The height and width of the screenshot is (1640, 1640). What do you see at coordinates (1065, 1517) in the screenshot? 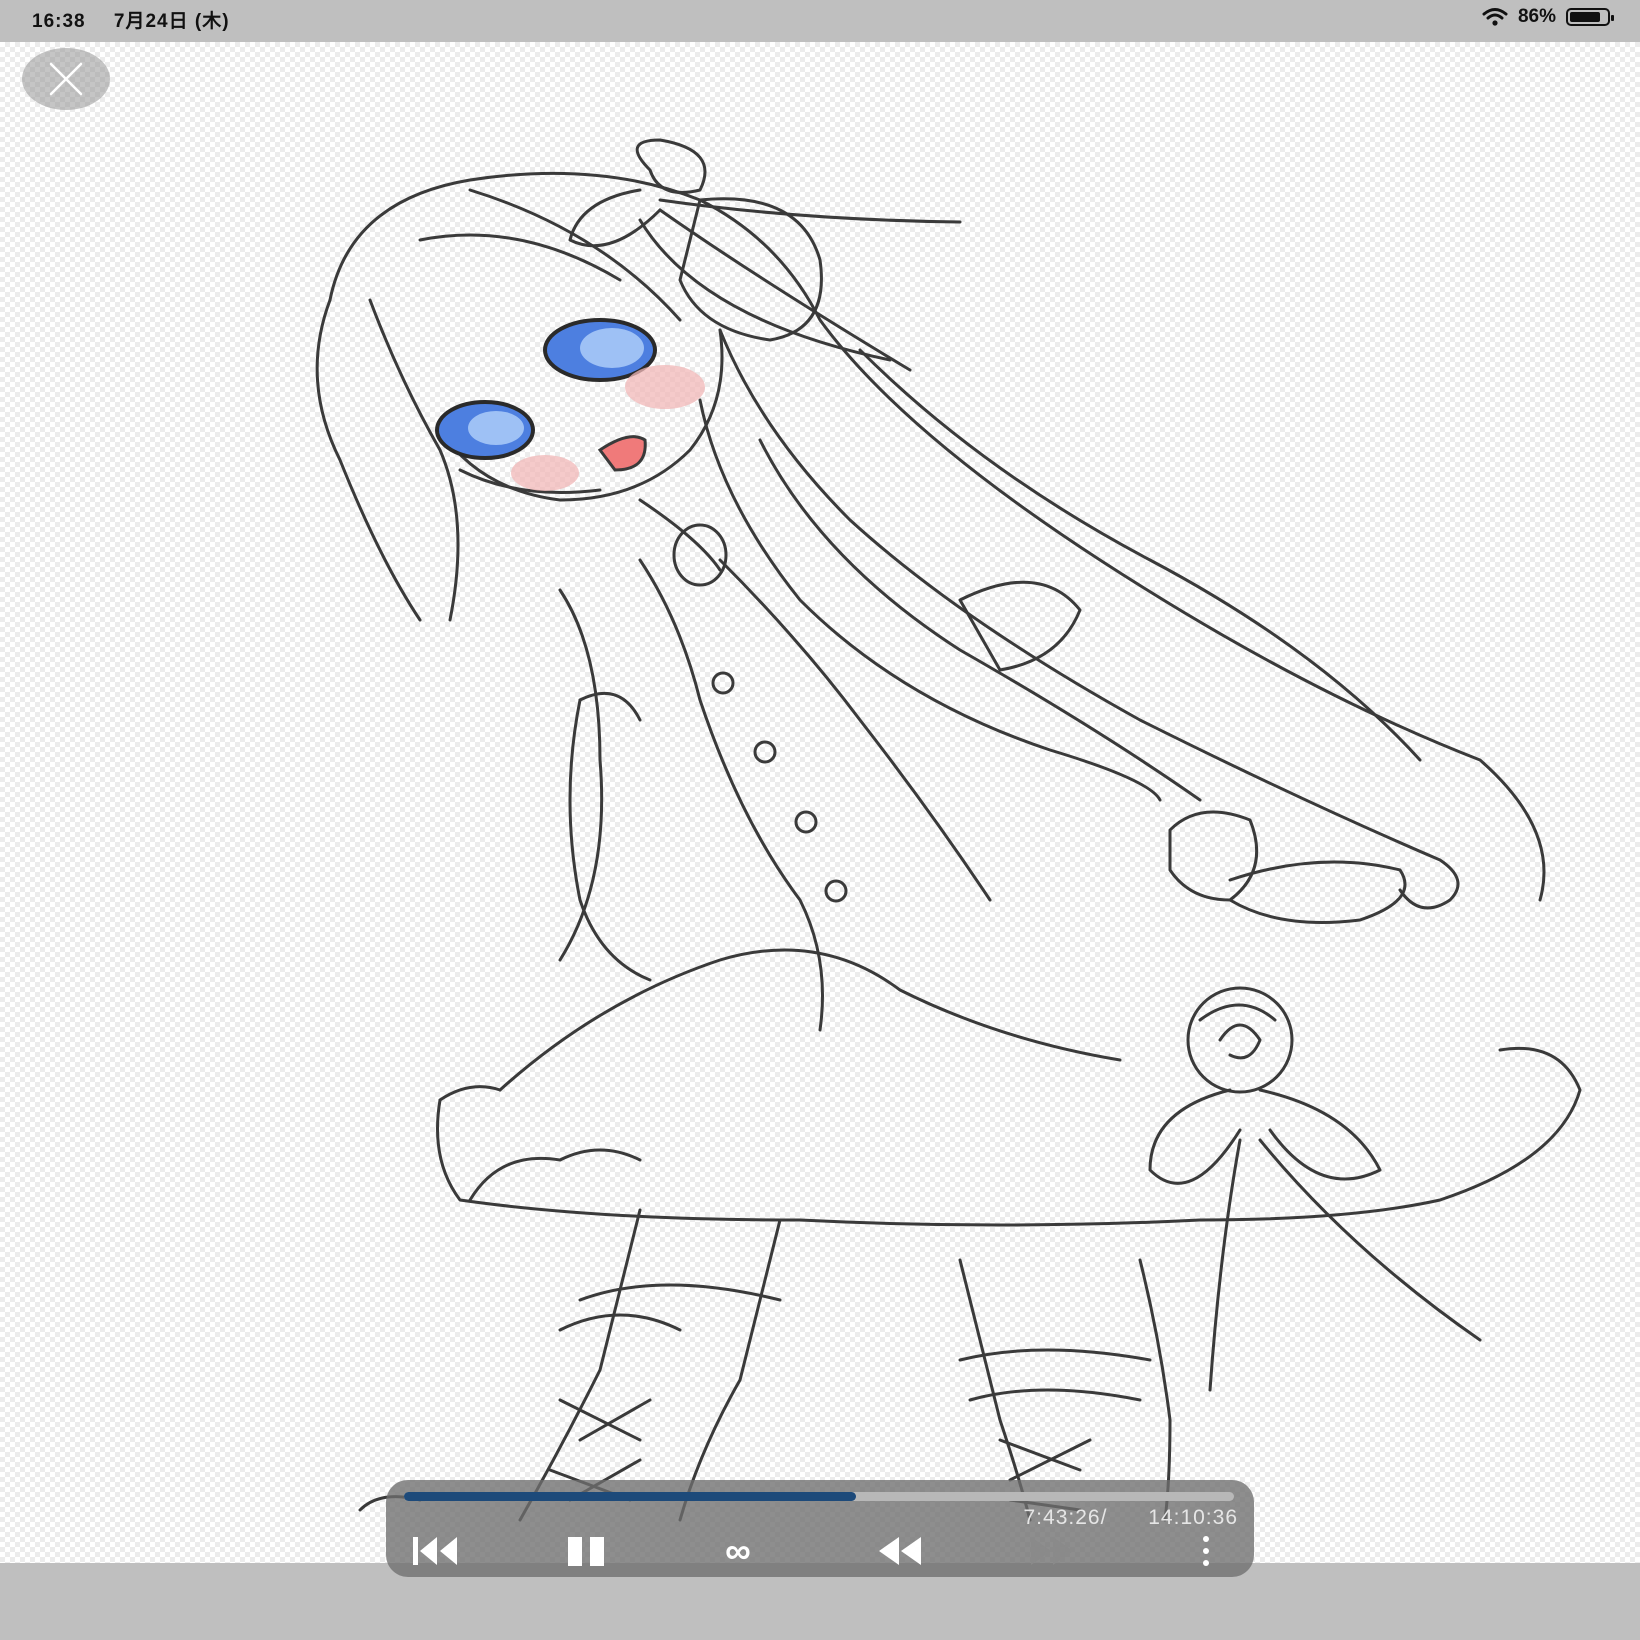
I see `current-time: 7:43:26/` at bounding box center [1065, 1517].